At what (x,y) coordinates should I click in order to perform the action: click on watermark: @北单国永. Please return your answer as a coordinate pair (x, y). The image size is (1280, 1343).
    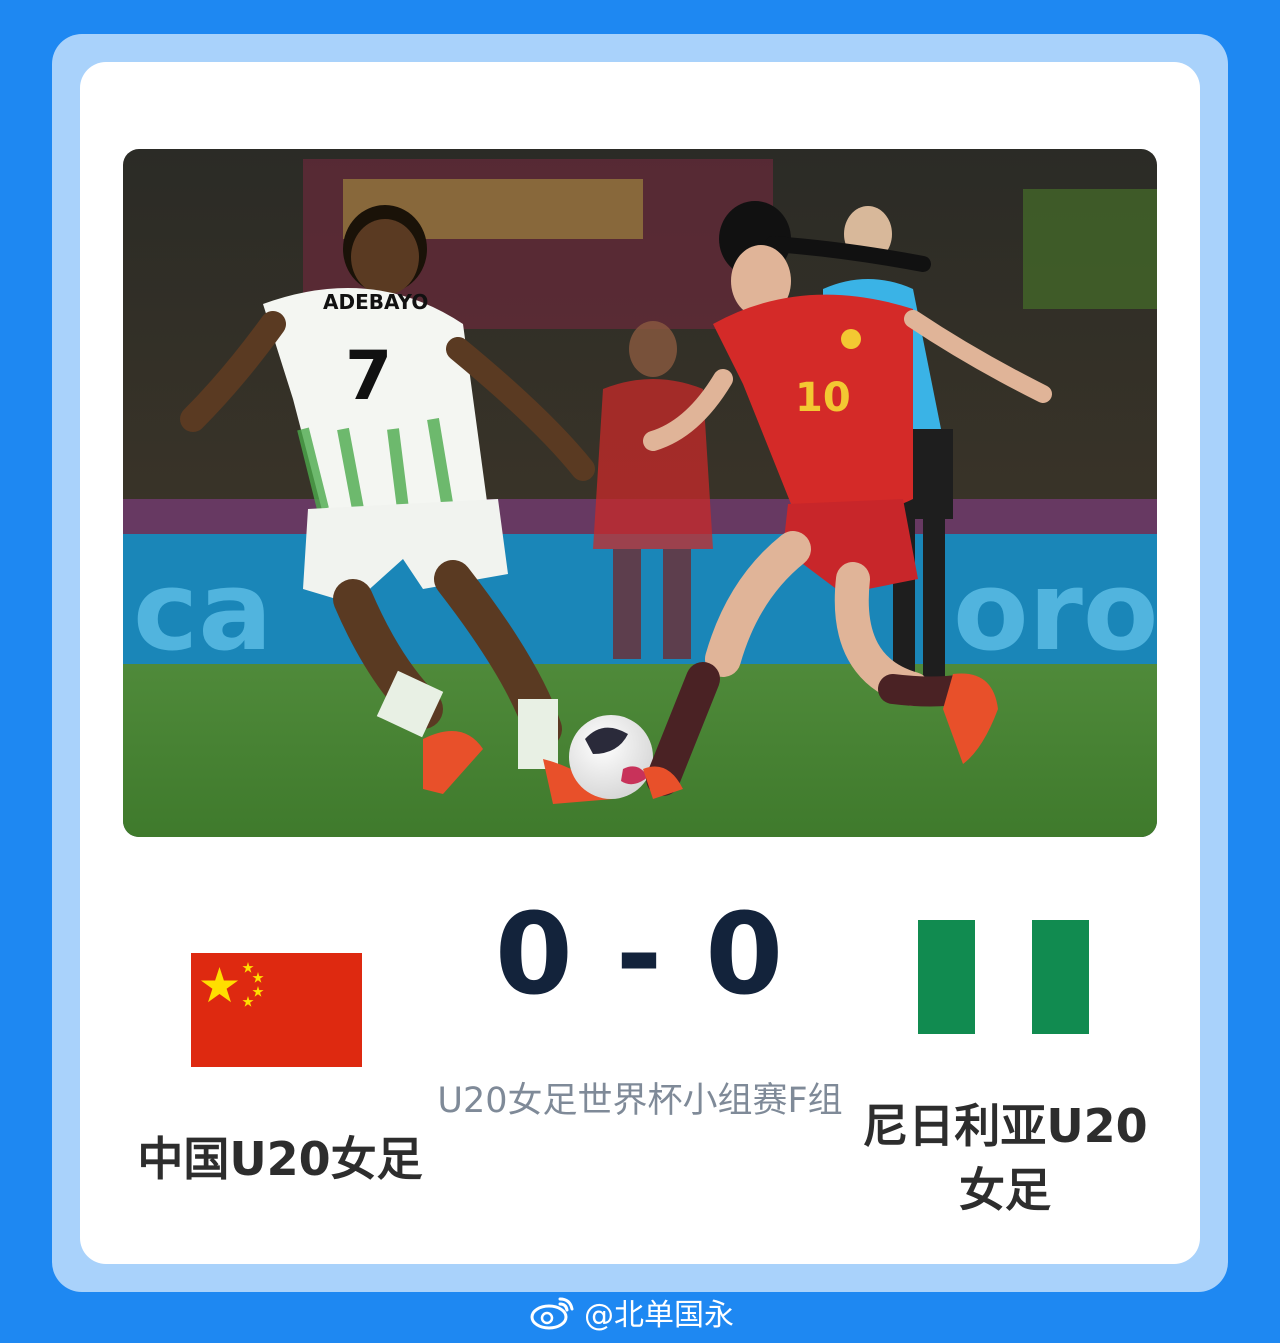
    Looking at the image, I should click on (632, 1312).